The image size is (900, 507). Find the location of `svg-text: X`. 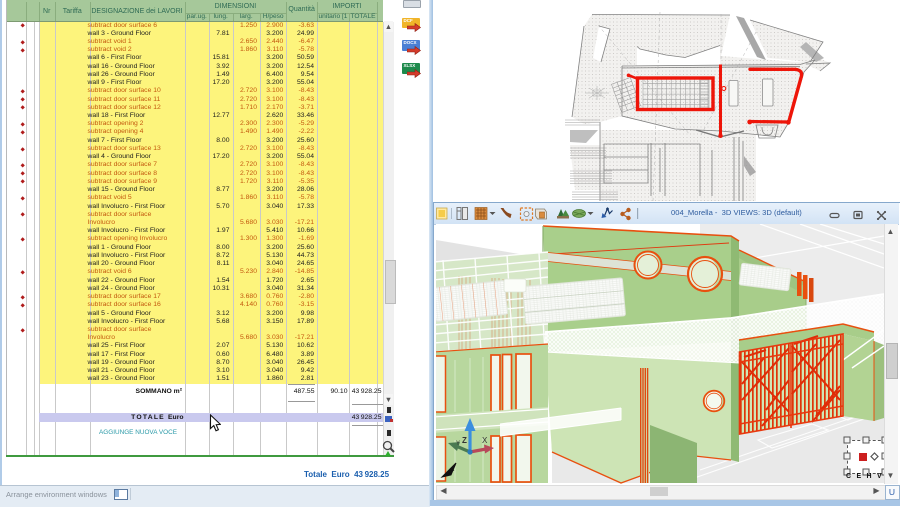

svg-text: X is located at coordinates (485, 440).